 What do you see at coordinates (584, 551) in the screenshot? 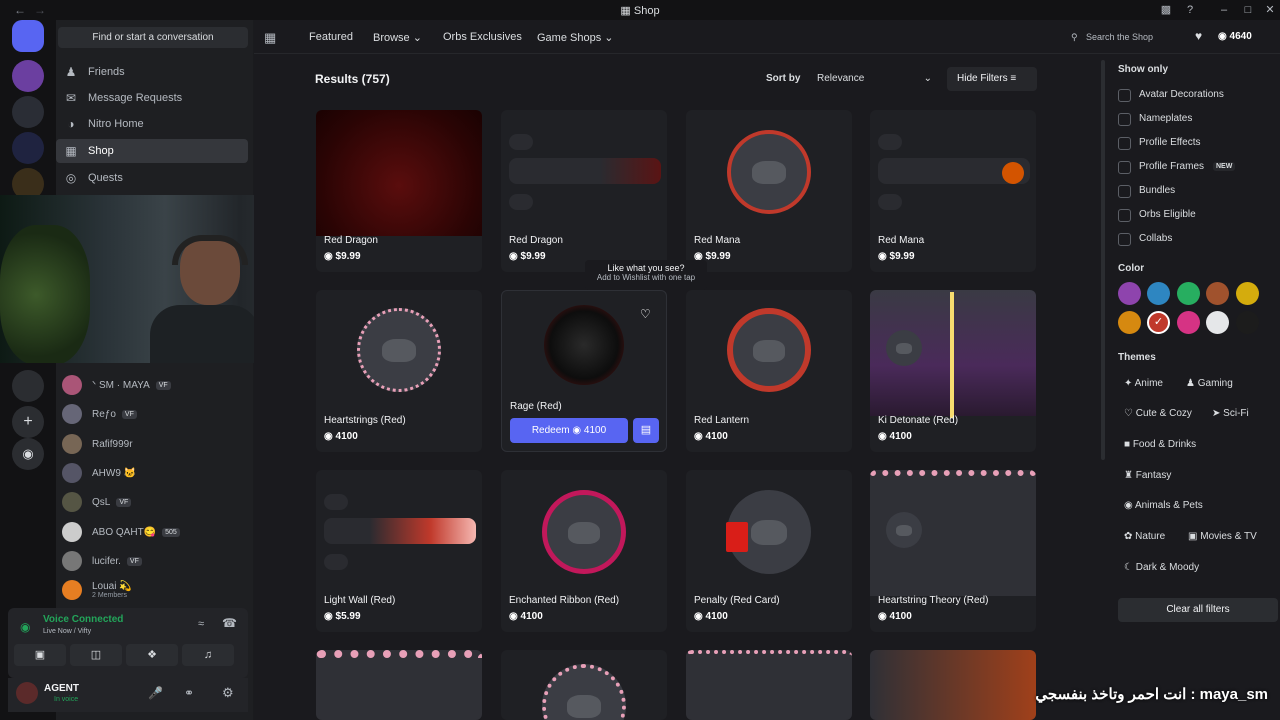
I see `product-card: Enchanted Ribbon (Red) ◉ 4100` at bounding box center [584, 551].